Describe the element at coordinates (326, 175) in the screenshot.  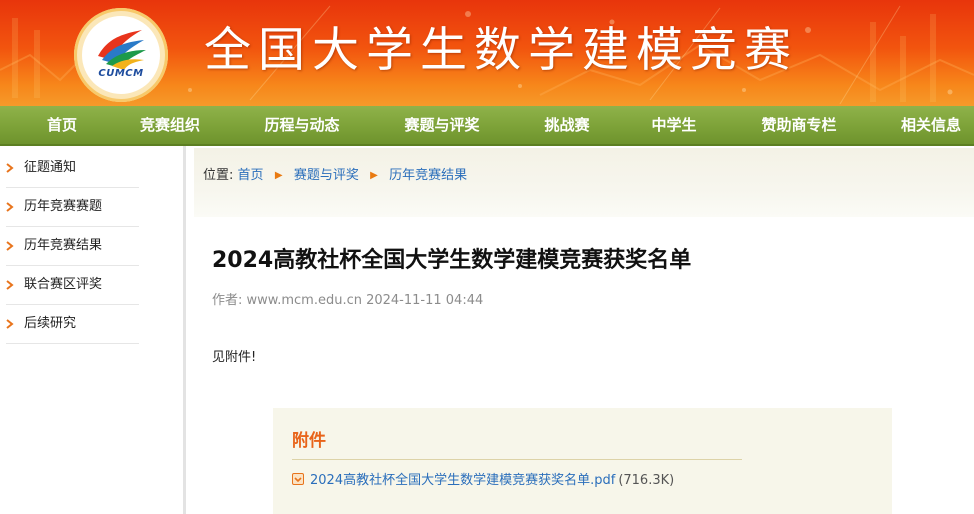
I see `breadcrumb-link-problems-awards: 赛题与评奖` at that location.